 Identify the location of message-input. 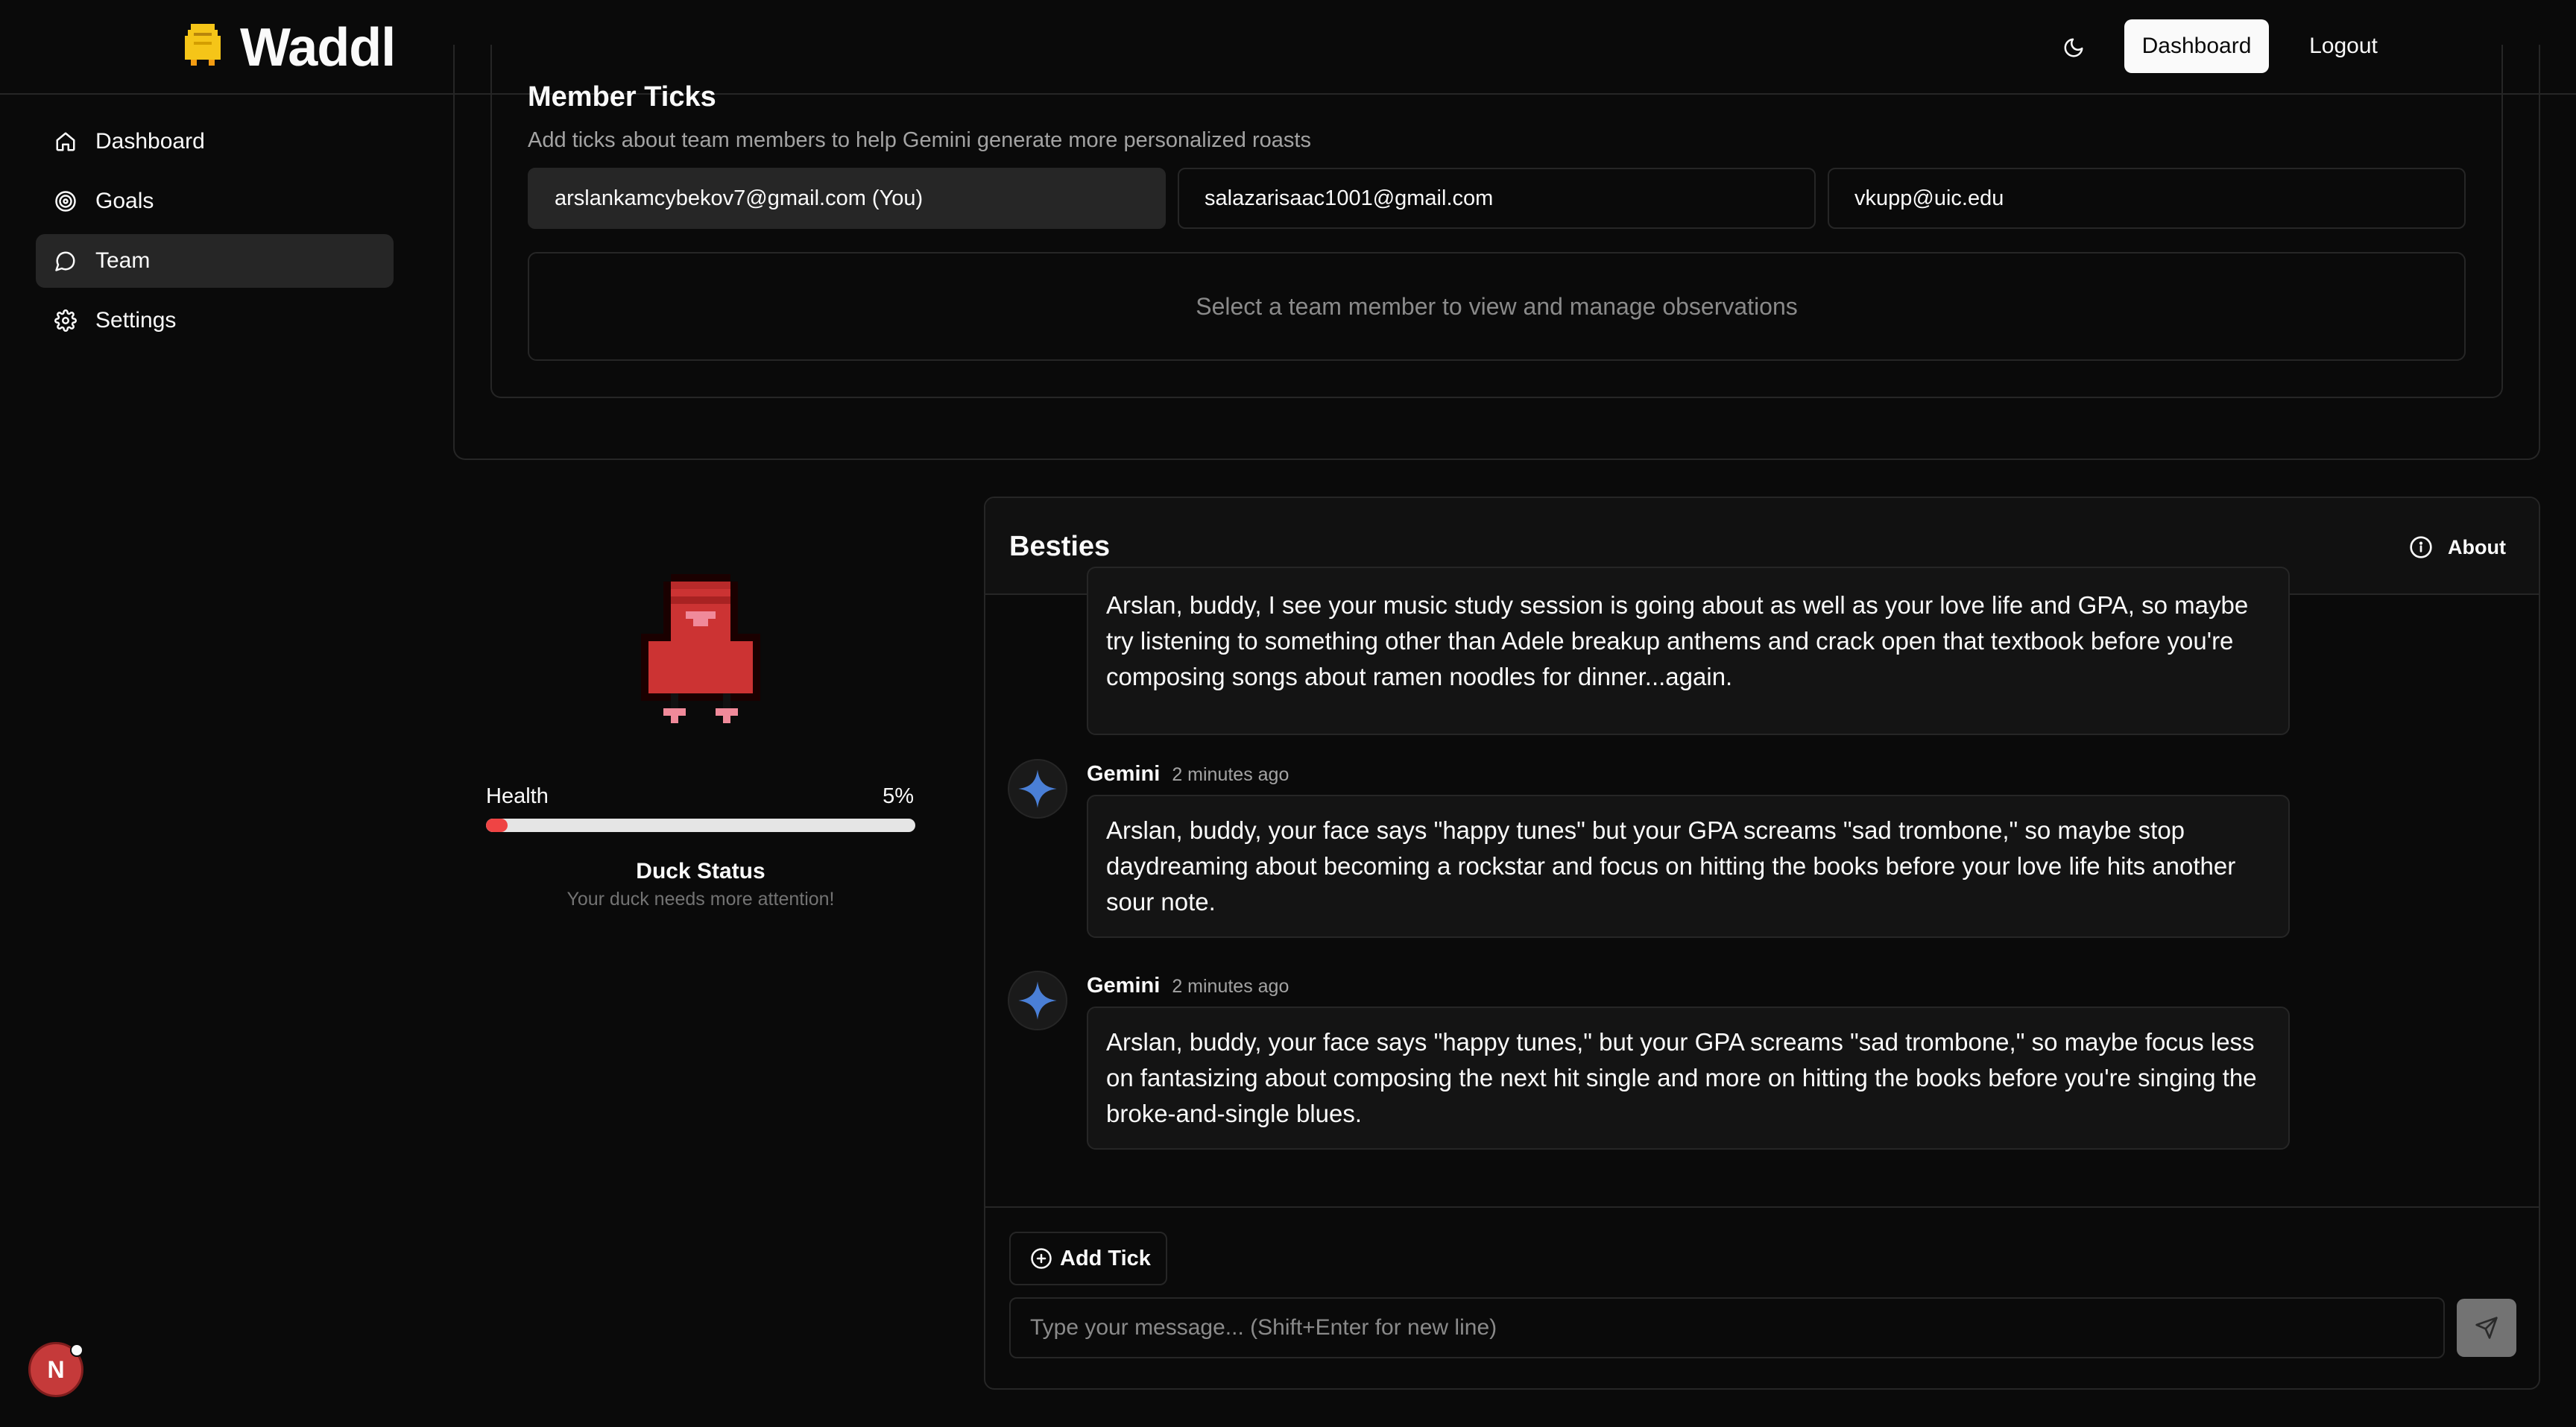
(1727, 1328).